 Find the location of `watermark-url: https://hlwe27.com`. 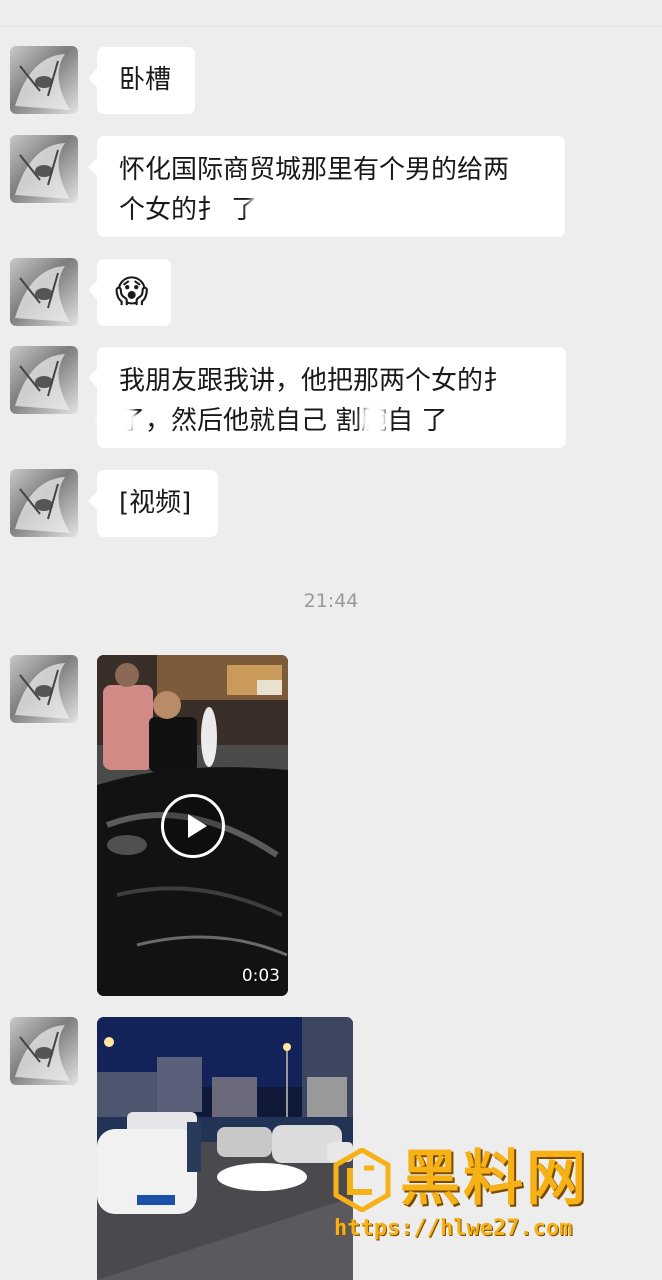

watermark-url: https://hlwe27.com is located at coordinates (453, 1228).